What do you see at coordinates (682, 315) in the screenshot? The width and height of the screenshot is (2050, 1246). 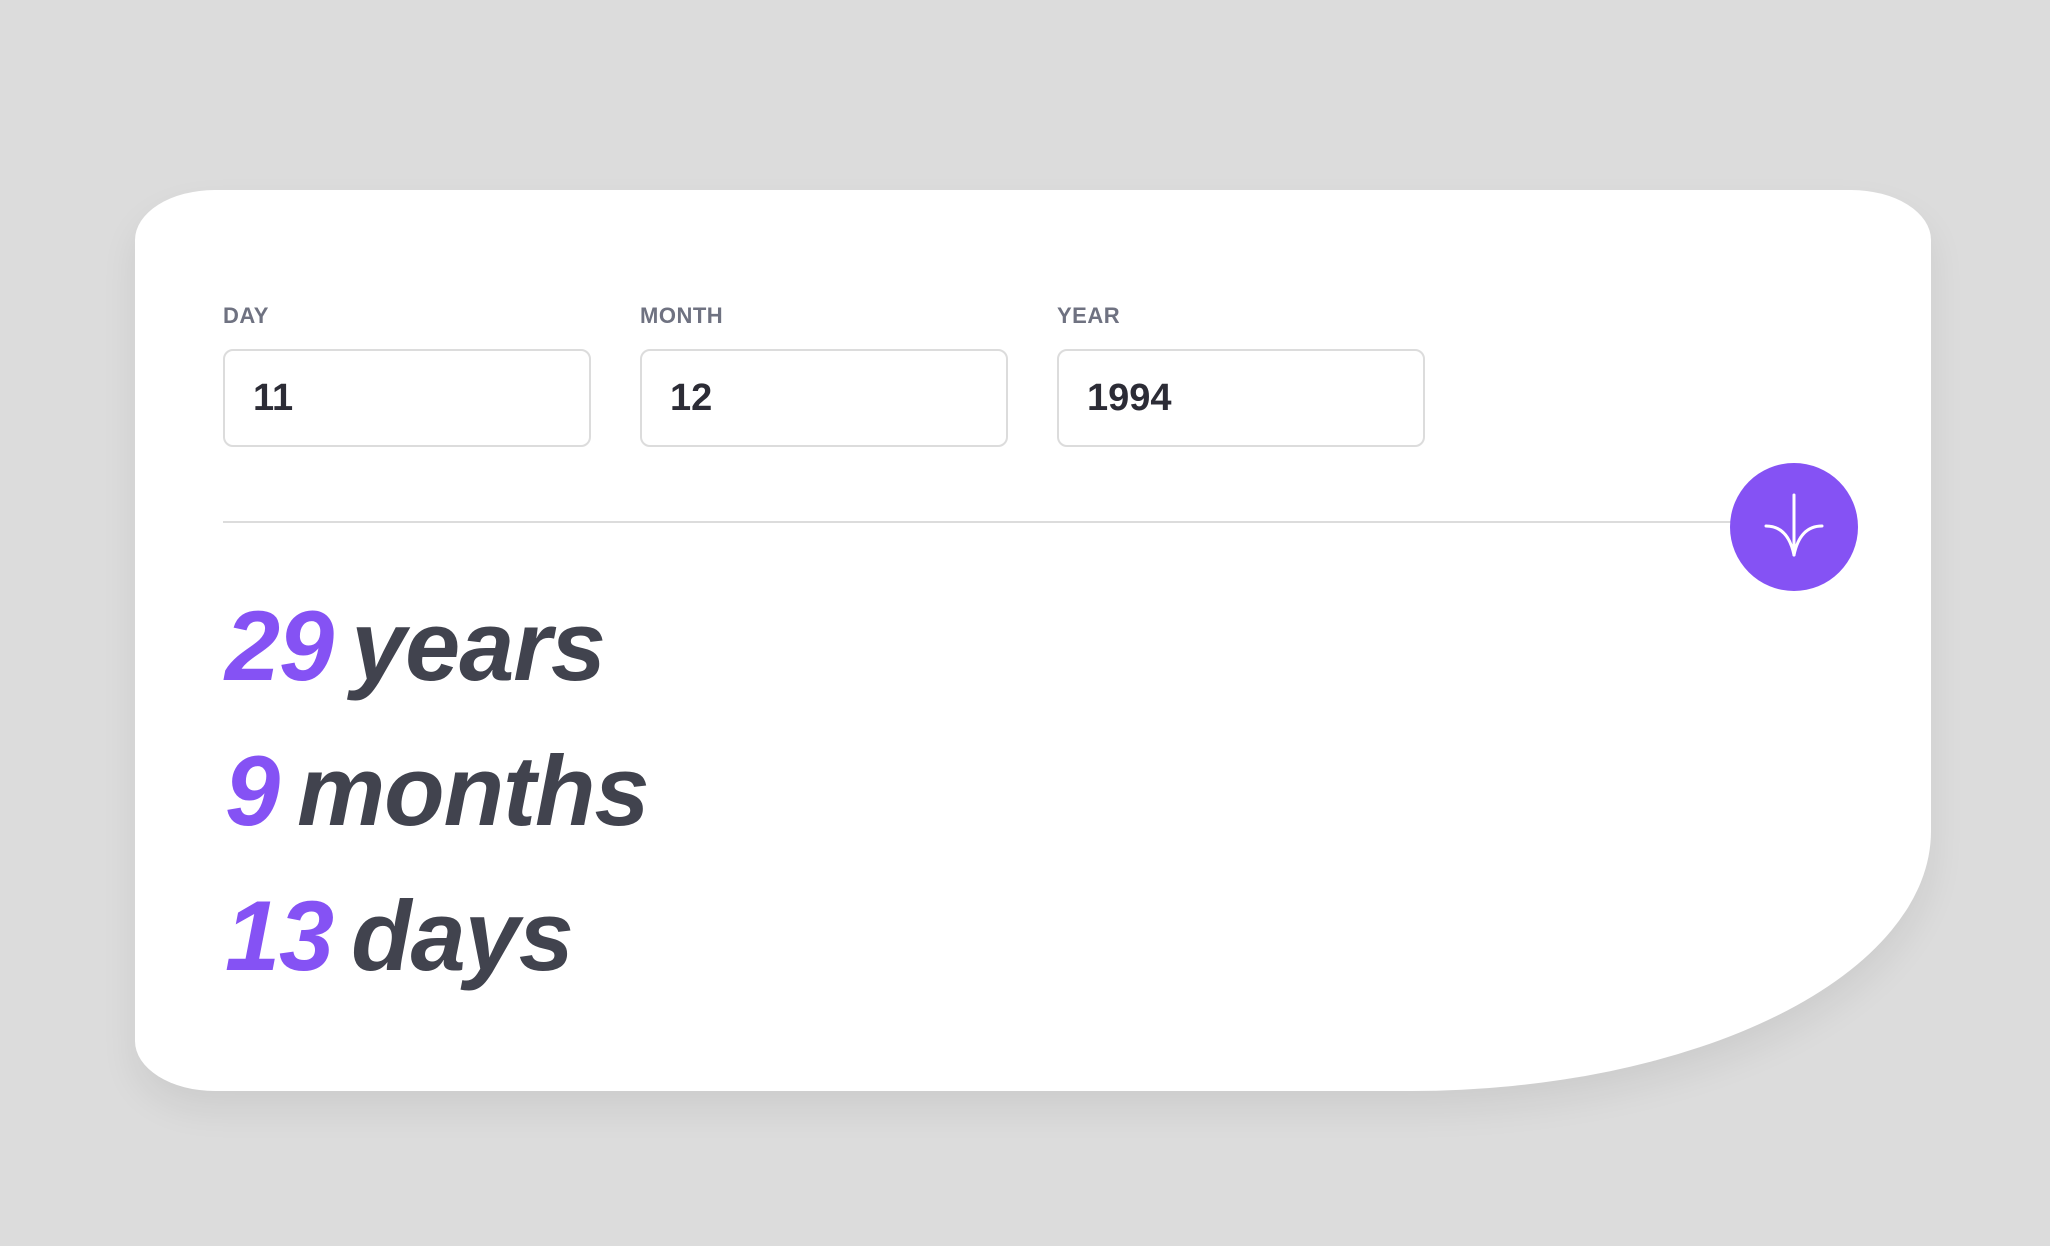 I see `month-label: MONTH` at bounding box center [682, 315].